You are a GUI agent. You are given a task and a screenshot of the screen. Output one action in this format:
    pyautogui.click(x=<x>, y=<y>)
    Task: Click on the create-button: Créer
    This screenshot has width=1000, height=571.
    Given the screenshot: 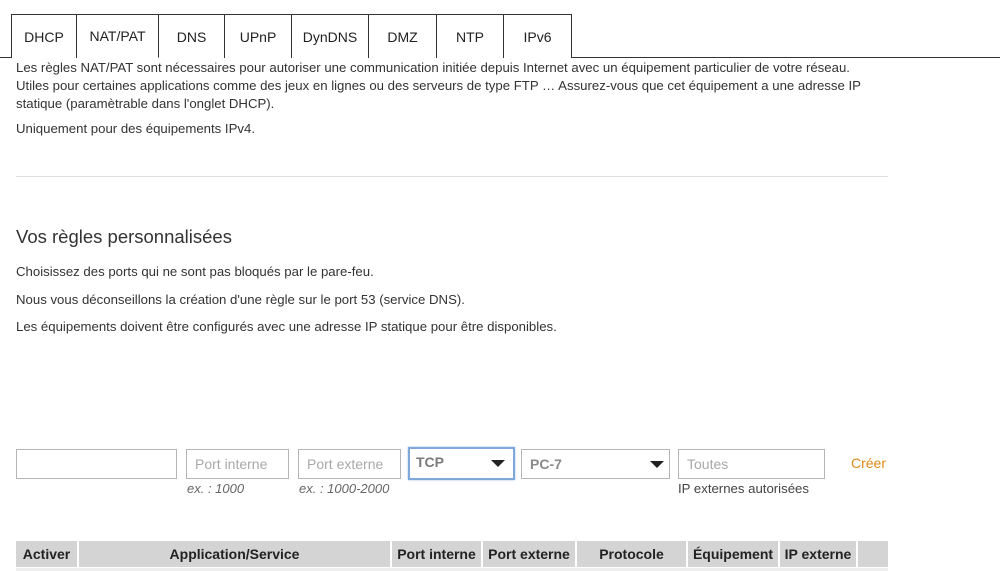 What is the action you would take?
    pyautogui.click(x=868, y=463)
    